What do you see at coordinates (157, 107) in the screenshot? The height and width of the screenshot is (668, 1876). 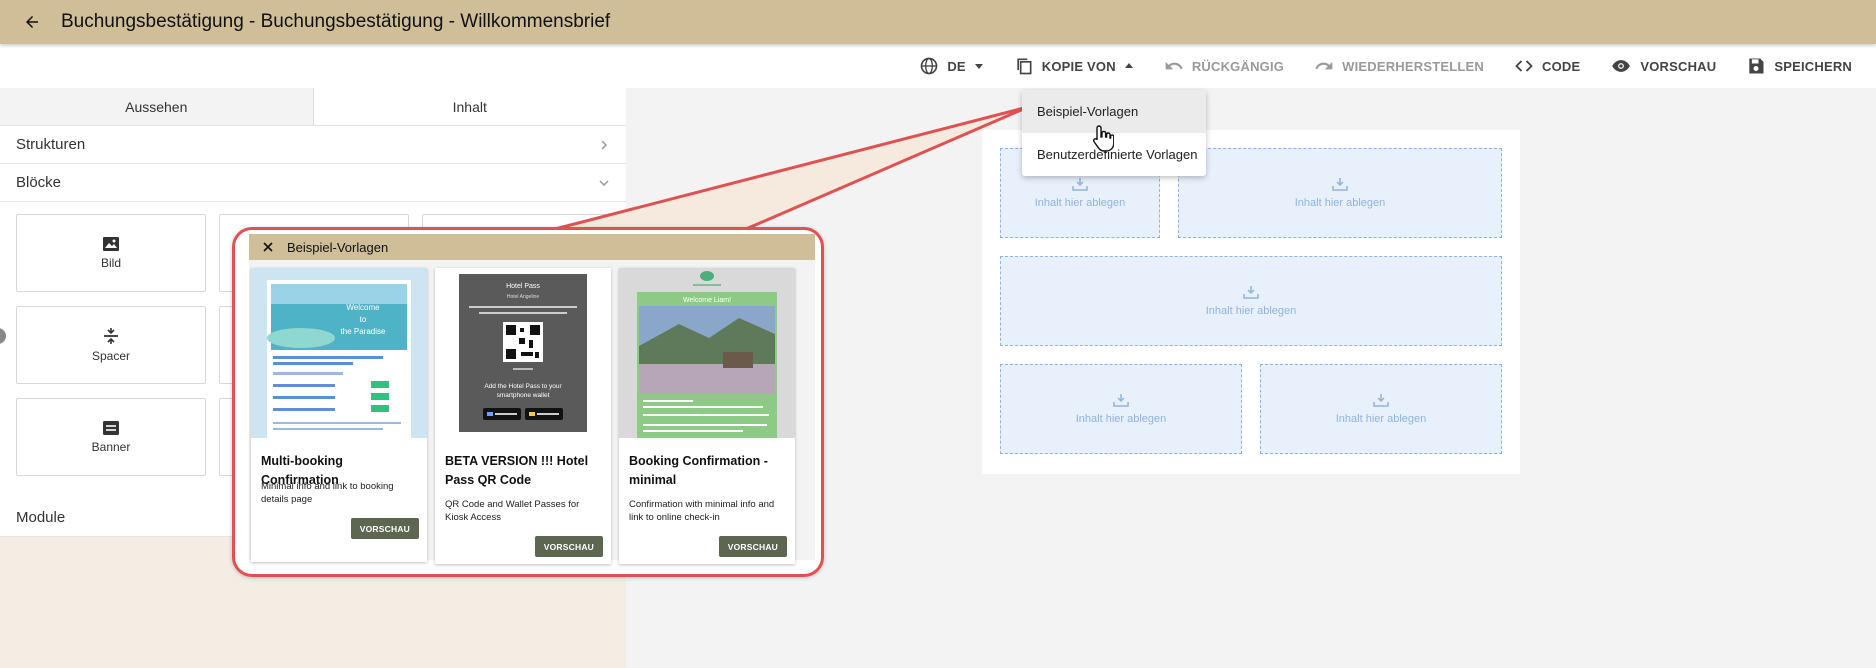 I see `tab-aussehen: Aussehen` at bounding box center [157, 107].